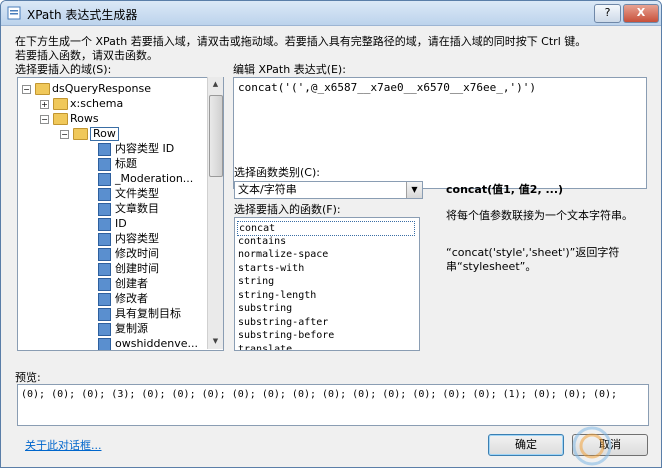  Describe the element at coordinates (137, 238) in the screenshot. I see `tree-node-label: 内容类型` at that location.